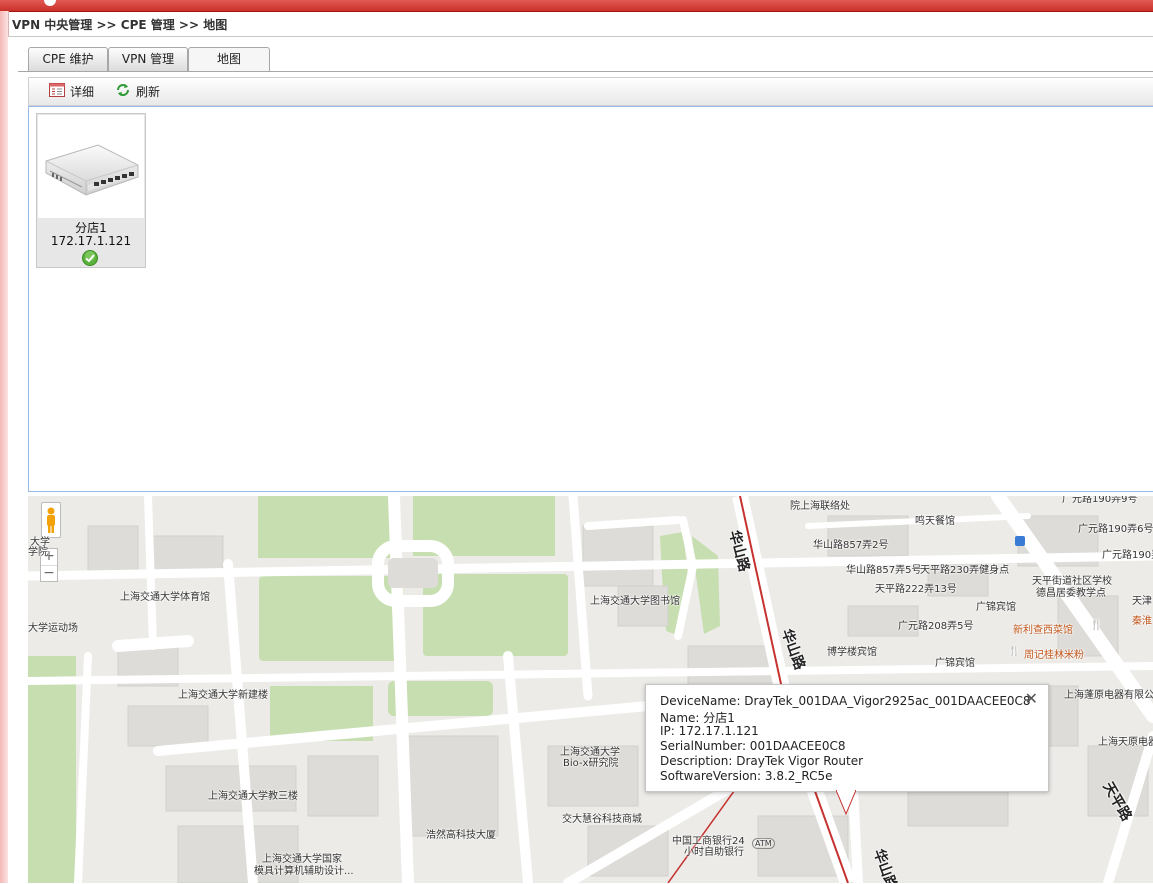 The height and width of the screenshot is (884, 1153). What do you see at coordinates (1100, 500) in the screenshot?
I see `map-label: 广元路190弄9号` at bounding box center [1100, 500].